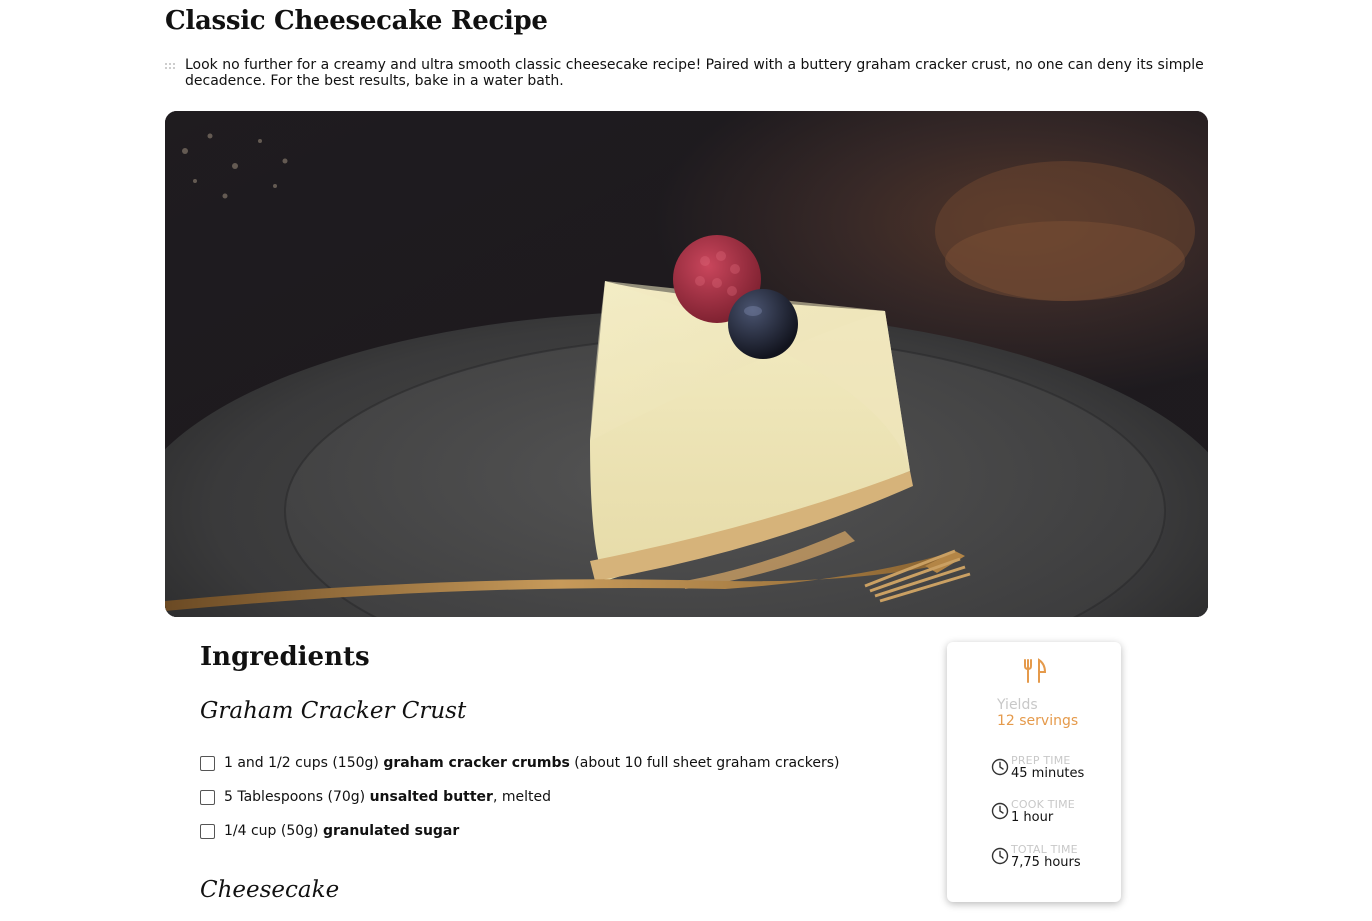 The height and width of the screenshot is (921, 1372). Describe the element at coordinates (1038, 721) in the screenshot. I see `yields-value: 12 servings` at that location.